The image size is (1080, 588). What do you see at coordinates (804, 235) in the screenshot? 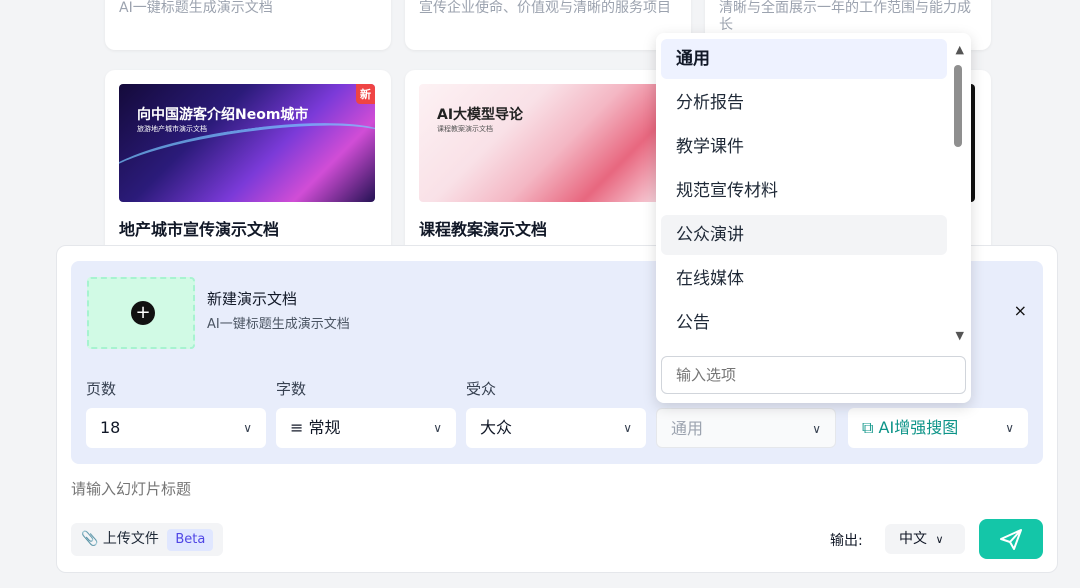
I see `dropdown-option: 公众演讲` at bounding box center [804, 235].